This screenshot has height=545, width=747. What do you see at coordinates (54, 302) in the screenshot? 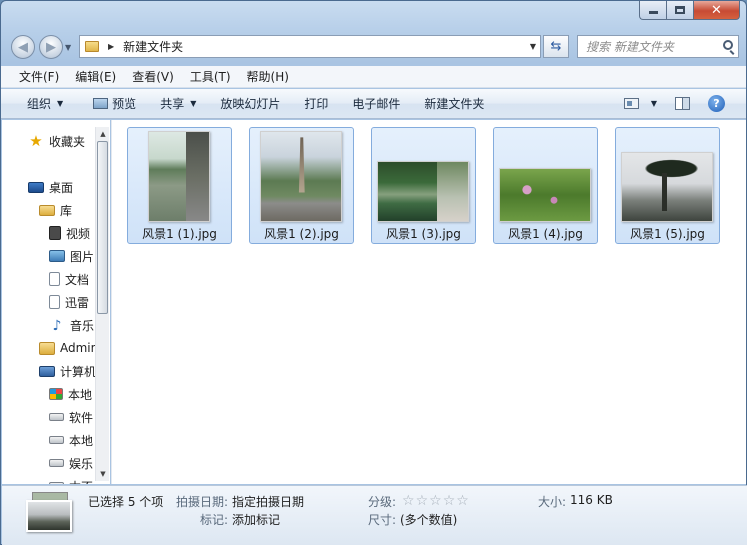
I see `thunder-download-icon` at bounding box center [54, 302].